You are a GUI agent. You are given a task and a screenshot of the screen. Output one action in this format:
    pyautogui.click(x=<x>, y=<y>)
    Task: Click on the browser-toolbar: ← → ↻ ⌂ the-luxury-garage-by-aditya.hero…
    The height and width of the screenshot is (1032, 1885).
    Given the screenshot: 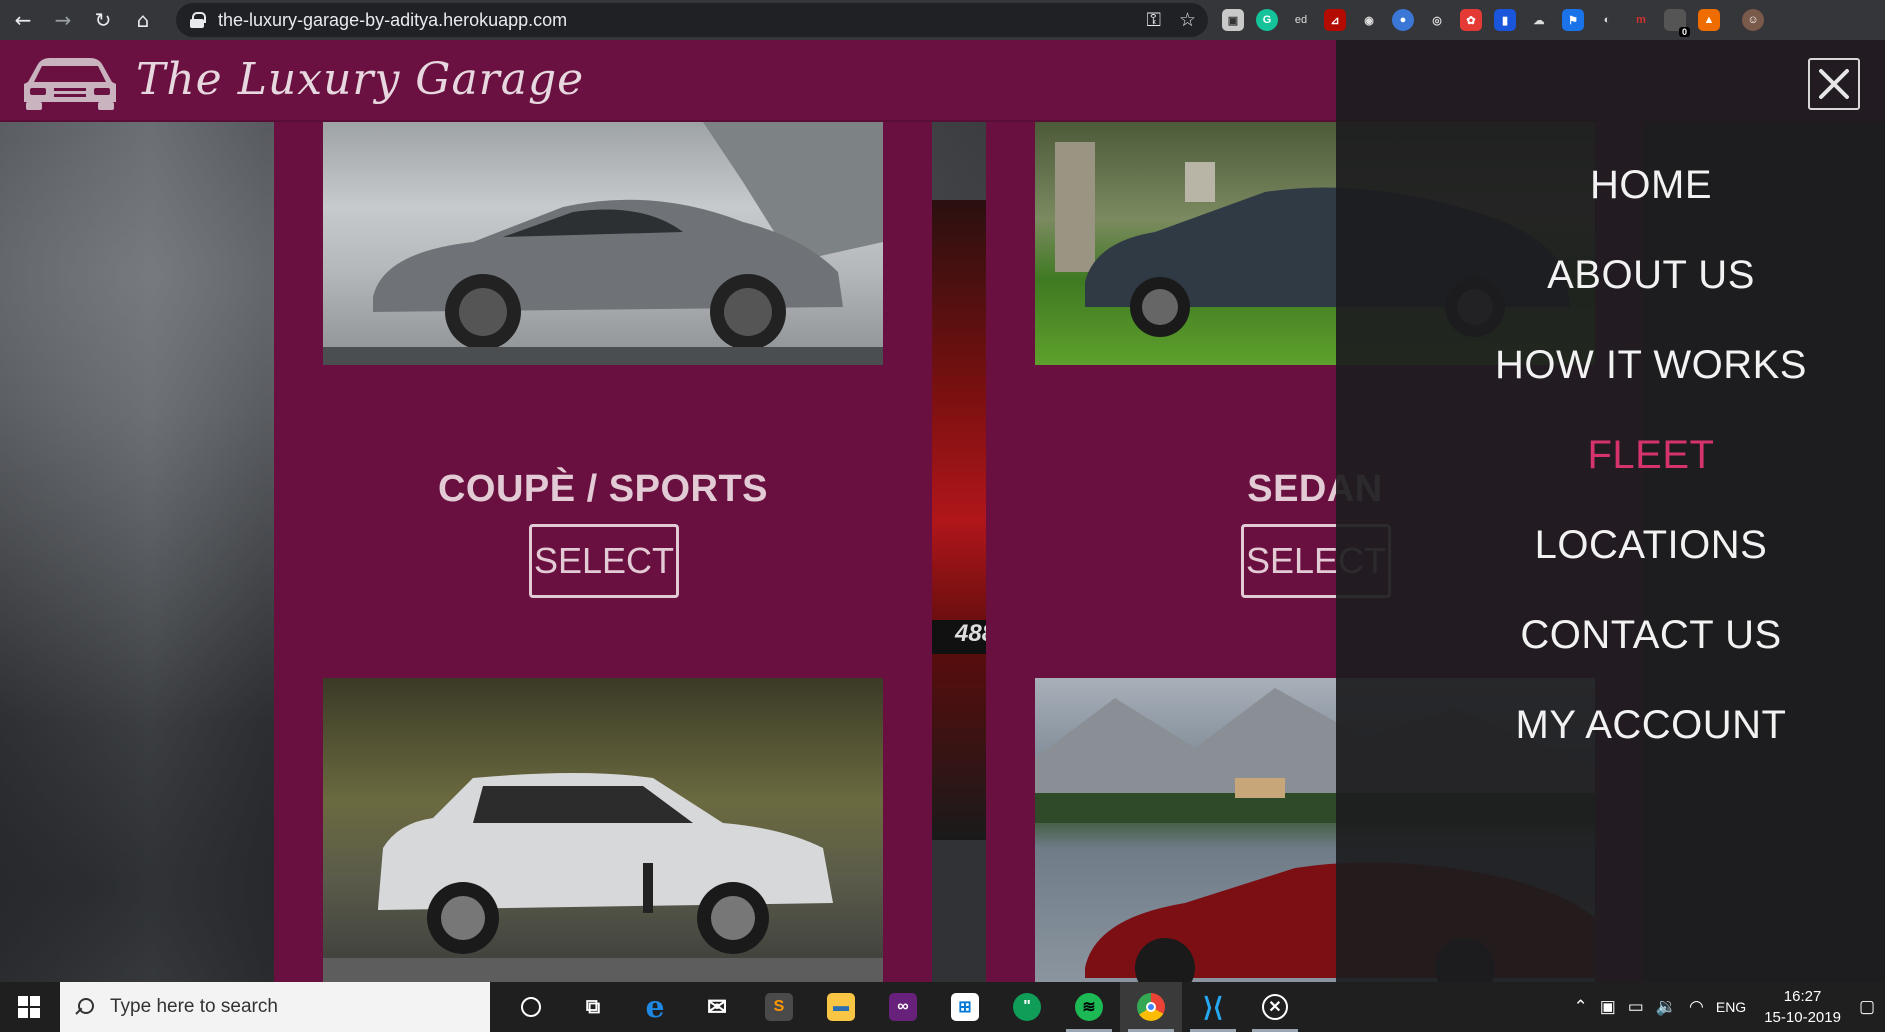 What is the action you would take?
    pyautogui.click(x=942, y=20)
    